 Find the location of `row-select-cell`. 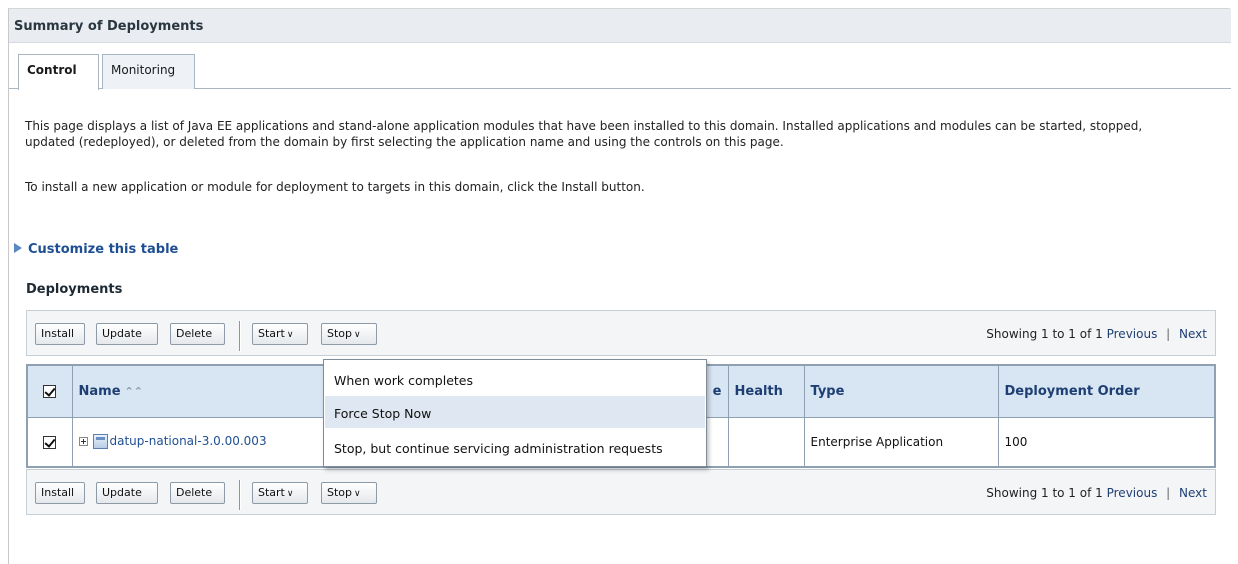

row-select-cell is located at coordinates (49, 442).